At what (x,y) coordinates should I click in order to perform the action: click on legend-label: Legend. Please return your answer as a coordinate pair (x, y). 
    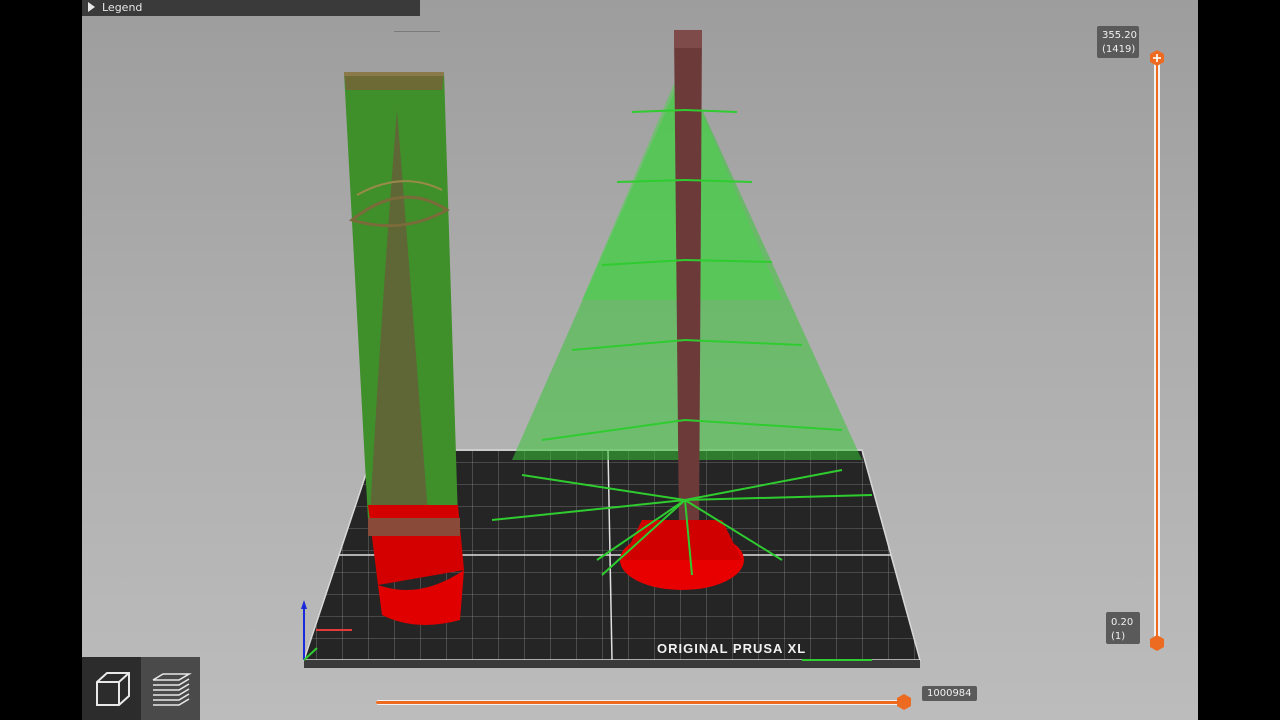
    Looking at the image, I should click on (122, 7).